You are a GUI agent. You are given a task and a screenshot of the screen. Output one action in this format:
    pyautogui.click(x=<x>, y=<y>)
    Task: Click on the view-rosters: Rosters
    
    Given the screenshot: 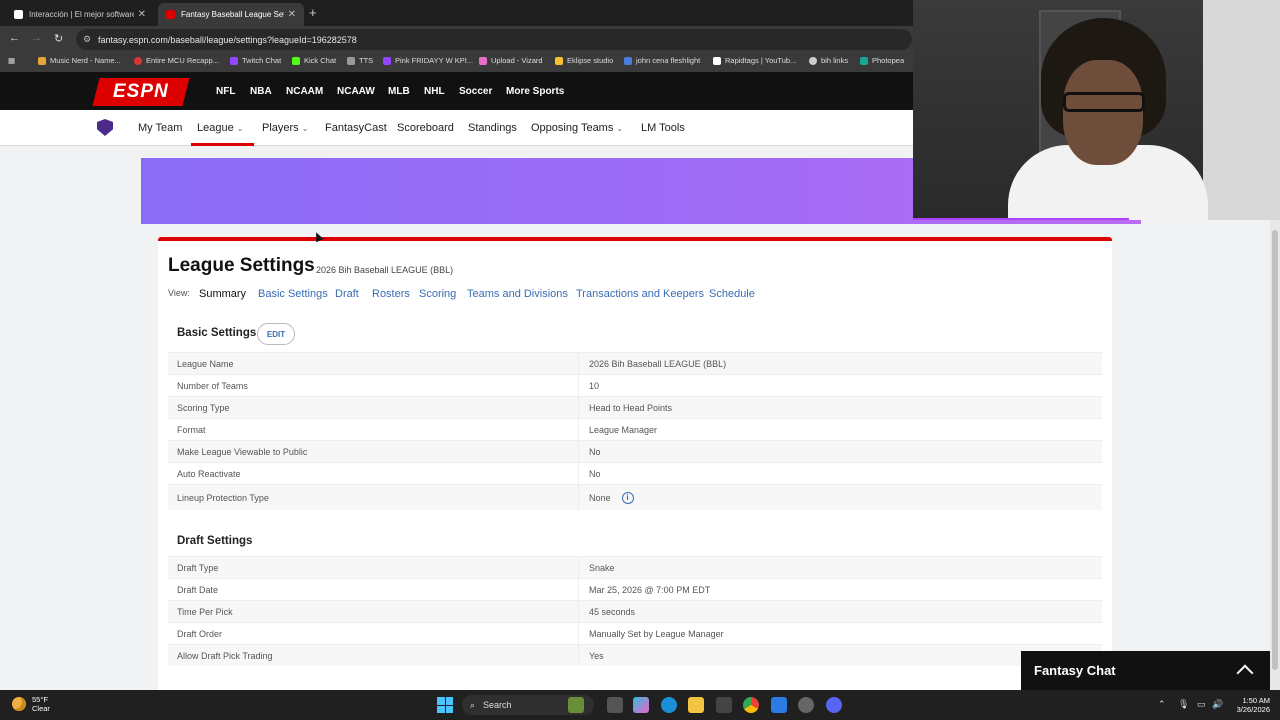 What is the action you would take?
    pyautogui.click(x=391, y=294)
    